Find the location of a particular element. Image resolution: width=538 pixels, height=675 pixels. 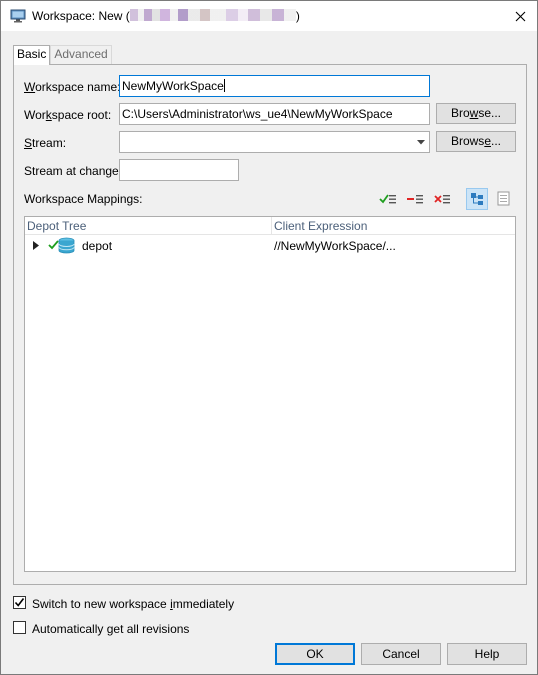

redacted-title-text is located at coordinates (212, 15).